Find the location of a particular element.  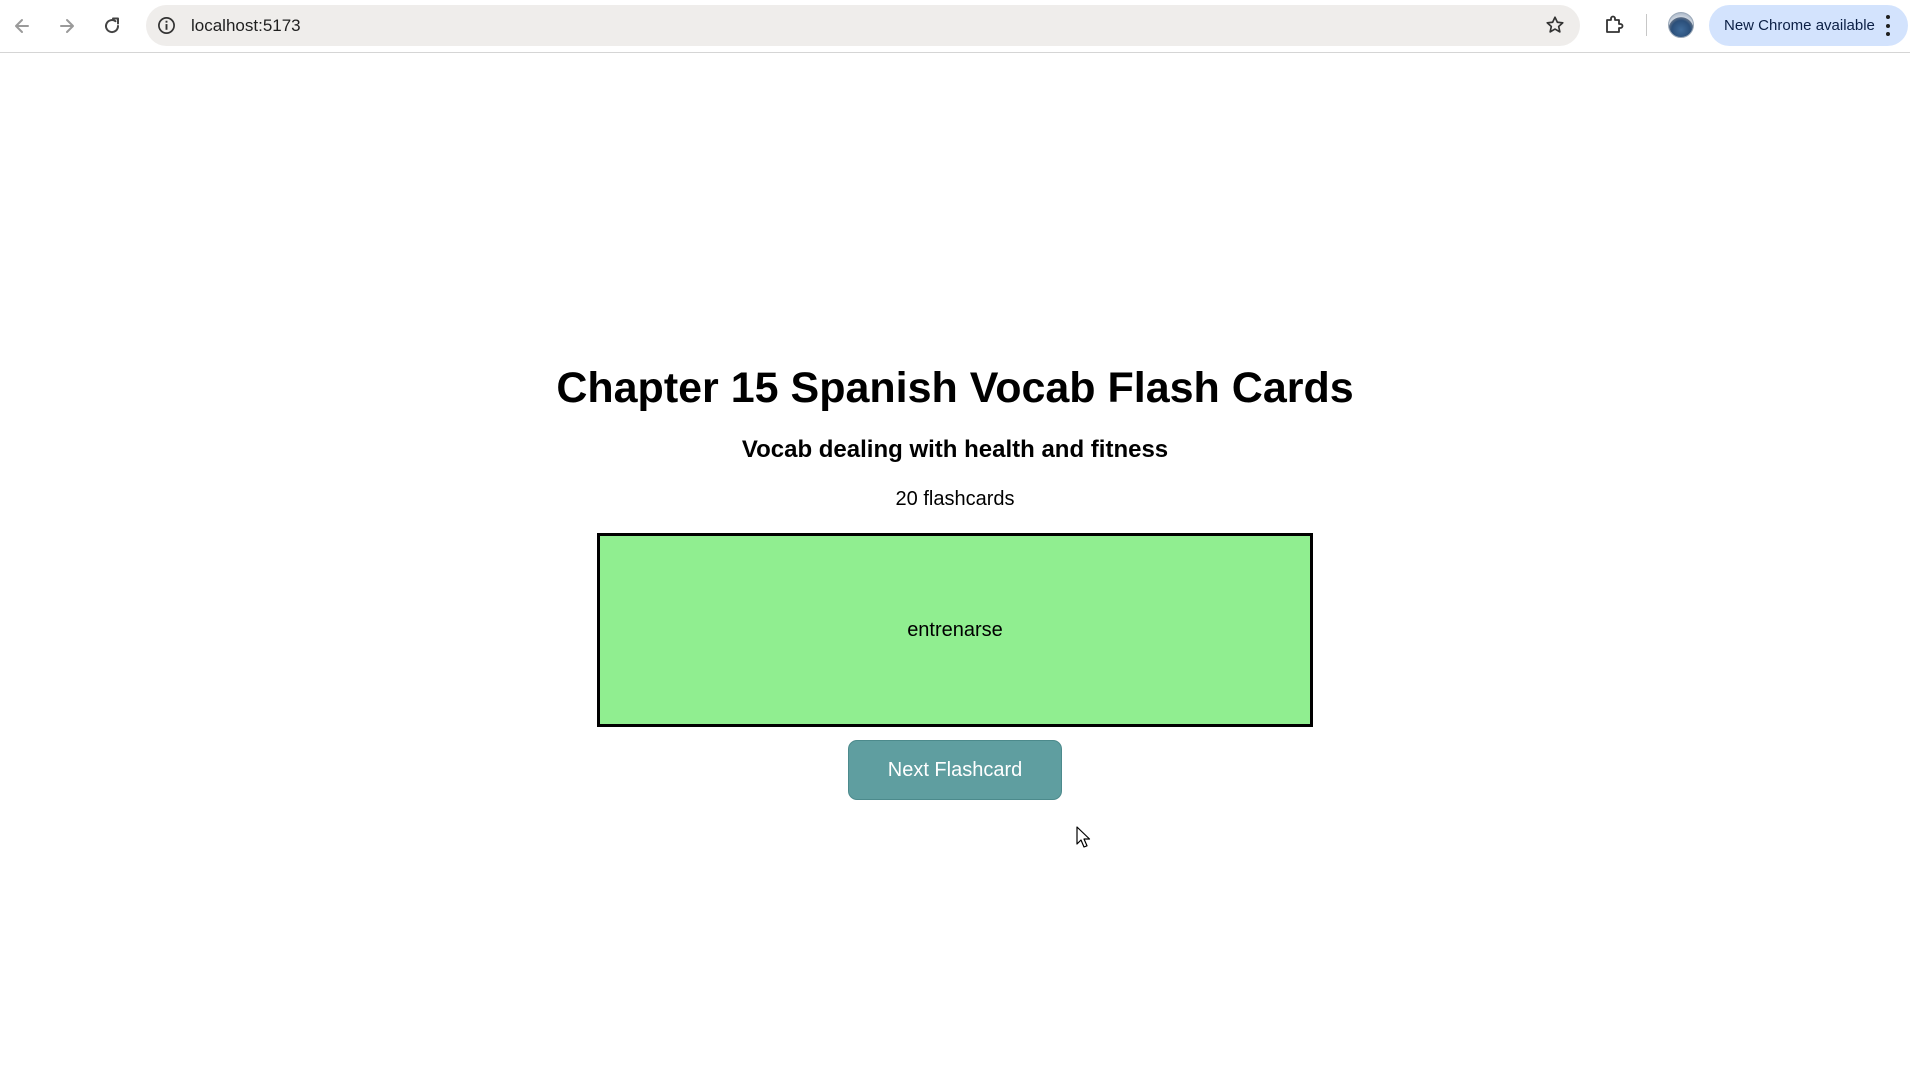

kebab-menu-icon is located at coordinates (1888, 25).